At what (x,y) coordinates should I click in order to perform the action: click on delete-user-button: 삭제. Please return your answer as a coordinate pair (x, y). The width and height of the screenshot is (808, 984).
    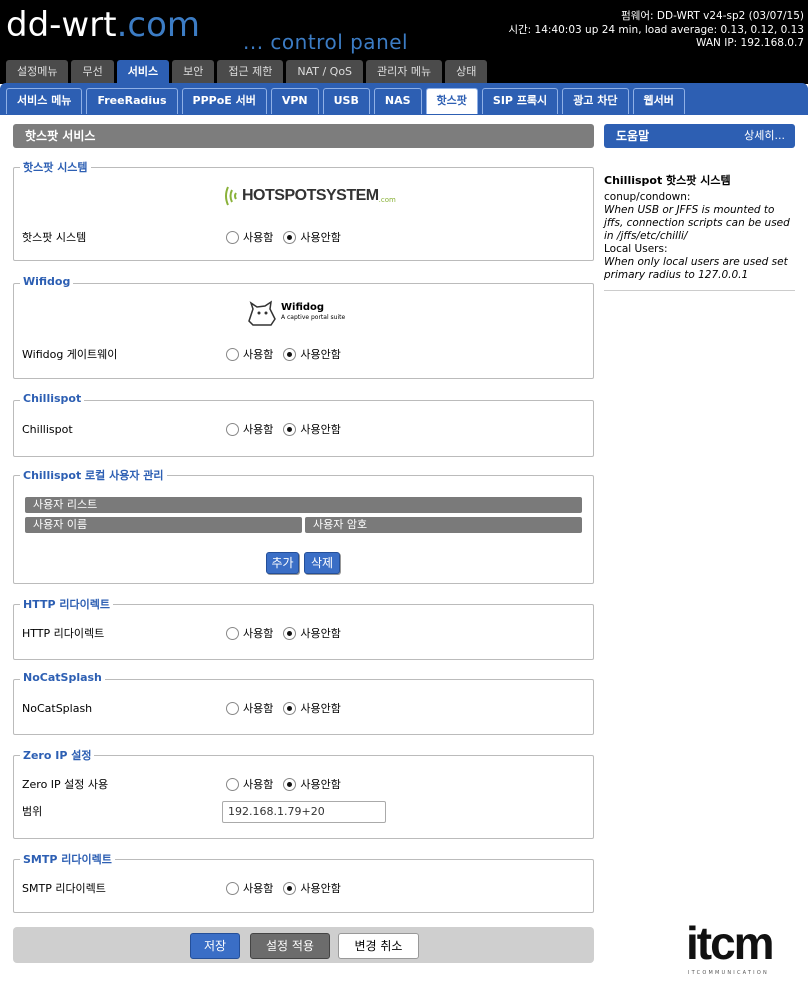
    Looking at the image, I should click on (322, 563).